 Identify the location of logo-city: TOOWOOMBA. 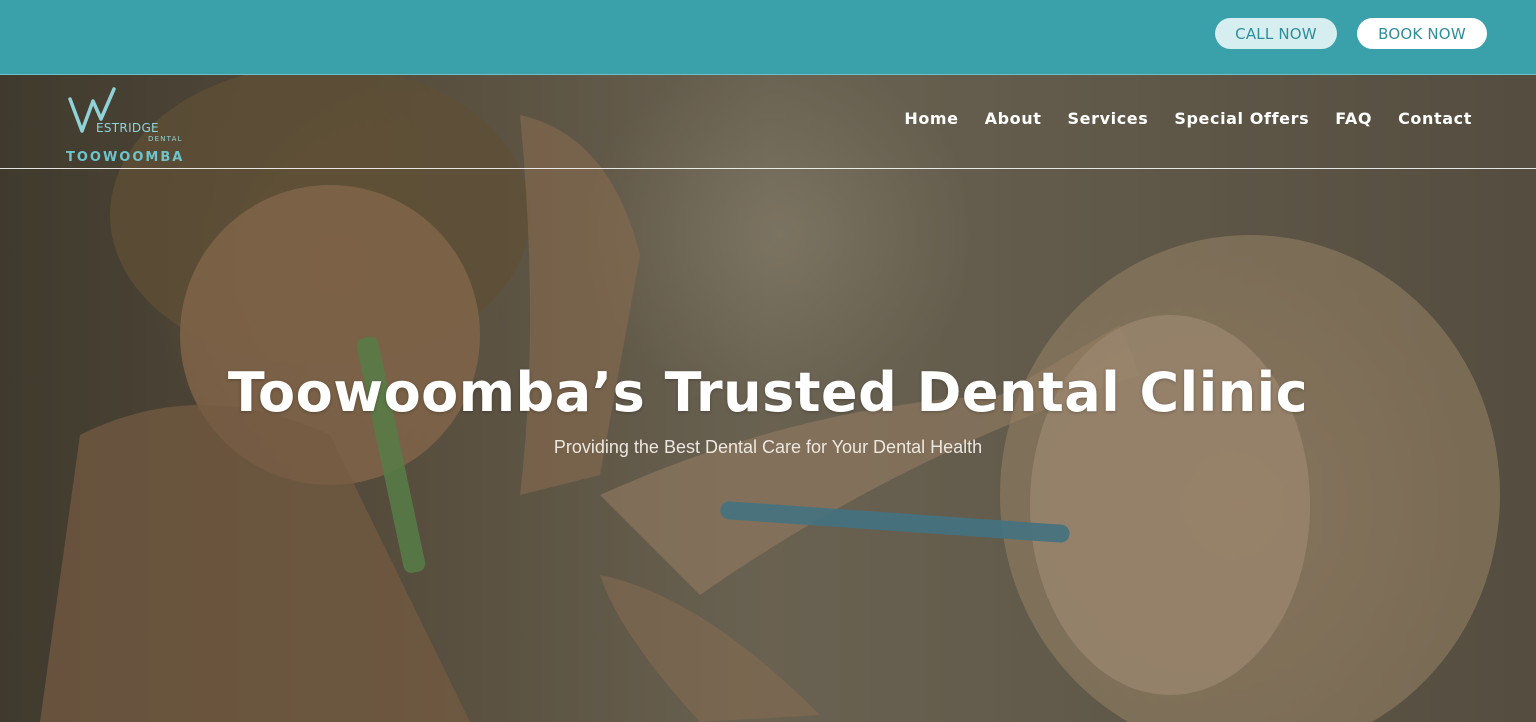
(125, 157).